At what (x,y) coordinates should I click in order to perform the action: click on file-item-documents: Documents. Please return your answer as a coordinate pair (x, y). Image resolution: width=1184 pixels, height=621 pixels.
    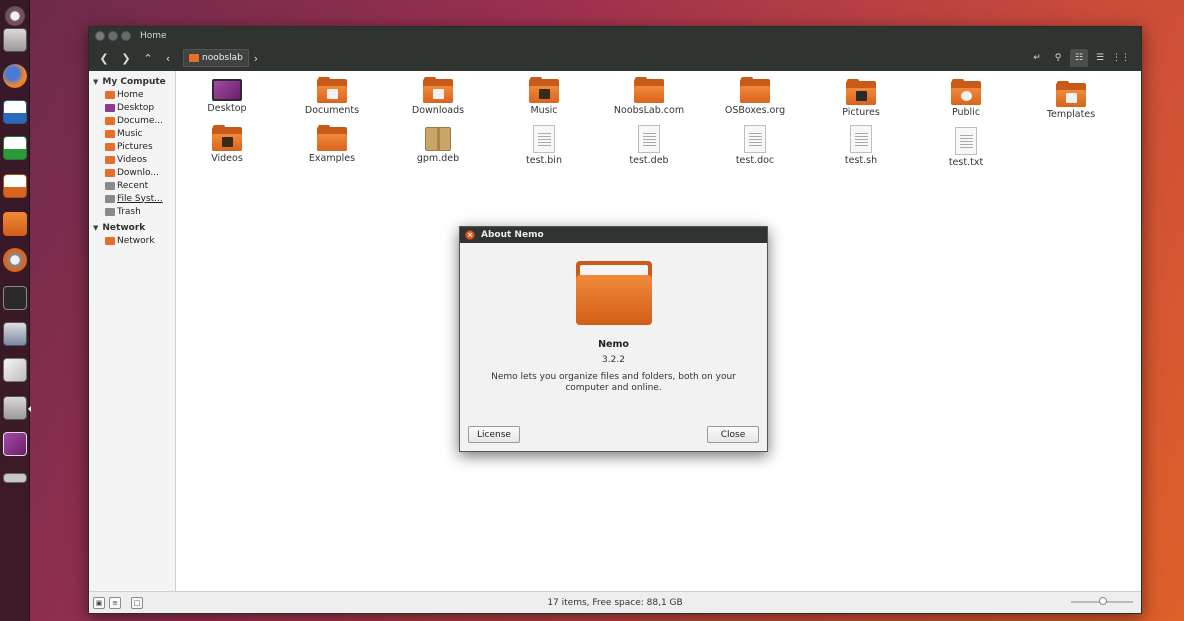
    Looking at the image, I should click on (332, 96).